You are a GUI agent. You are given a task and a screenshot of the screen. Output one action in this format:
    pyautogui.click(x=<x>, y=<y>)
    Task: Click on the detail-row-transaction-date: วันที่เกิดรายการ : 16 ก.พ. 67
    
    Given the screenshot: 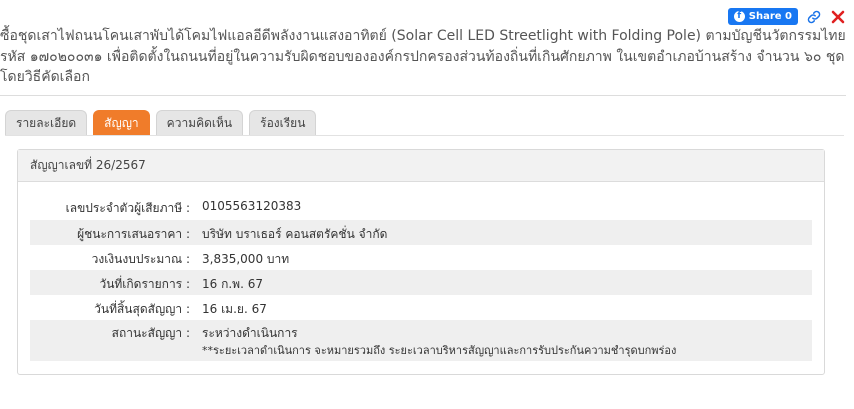 What is the action you would take?
    pyautogui.click(x=421, y=282)
    